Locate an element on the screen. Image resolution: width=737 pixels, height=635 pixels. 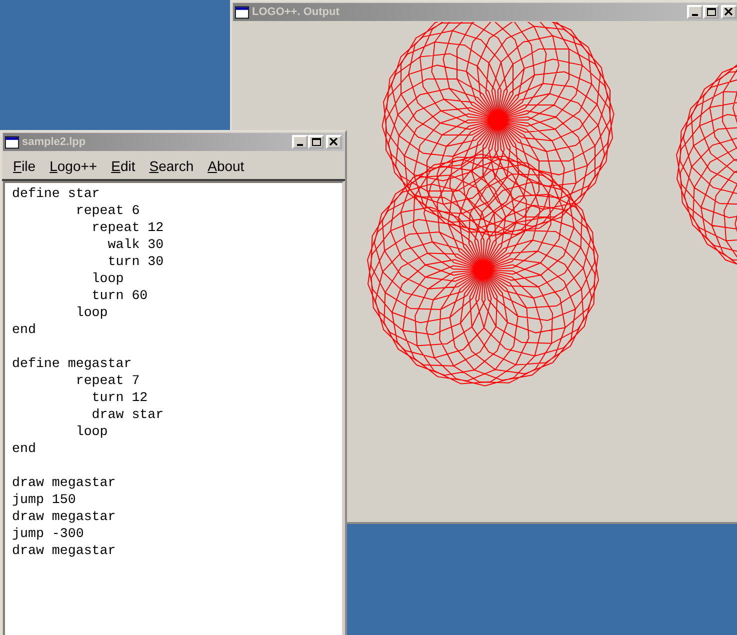
menu-item: Logo++ is located at coordinates (73, 166).